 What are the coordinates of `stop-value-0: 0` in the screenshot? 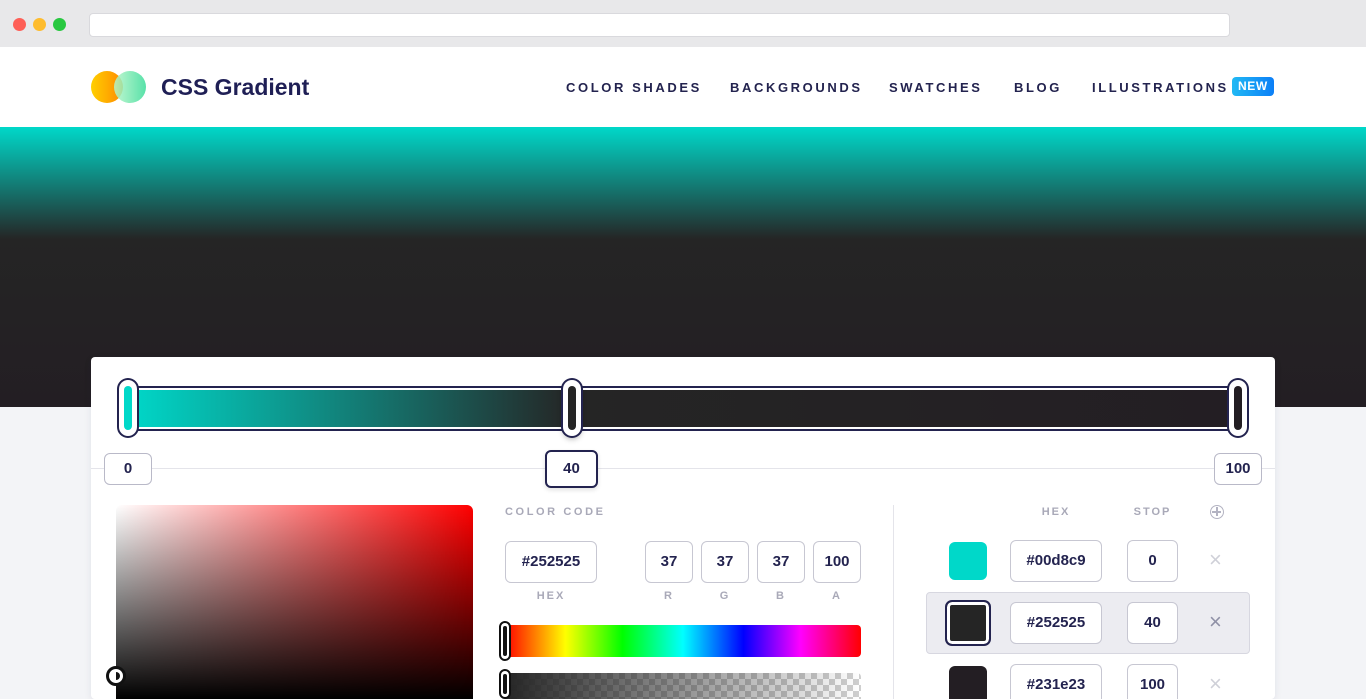 It's located at (1152, 561).